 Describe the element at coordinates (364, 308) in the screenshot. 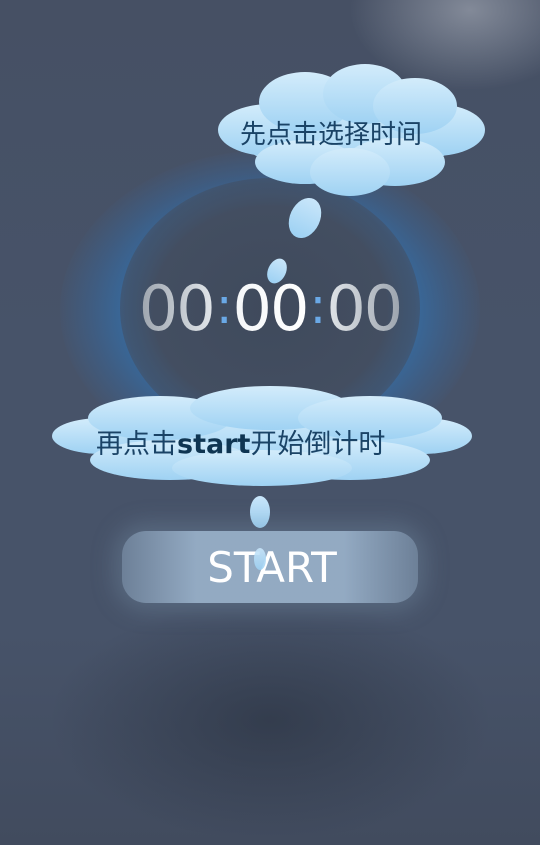

I see `seconds-value: 00` at that location.